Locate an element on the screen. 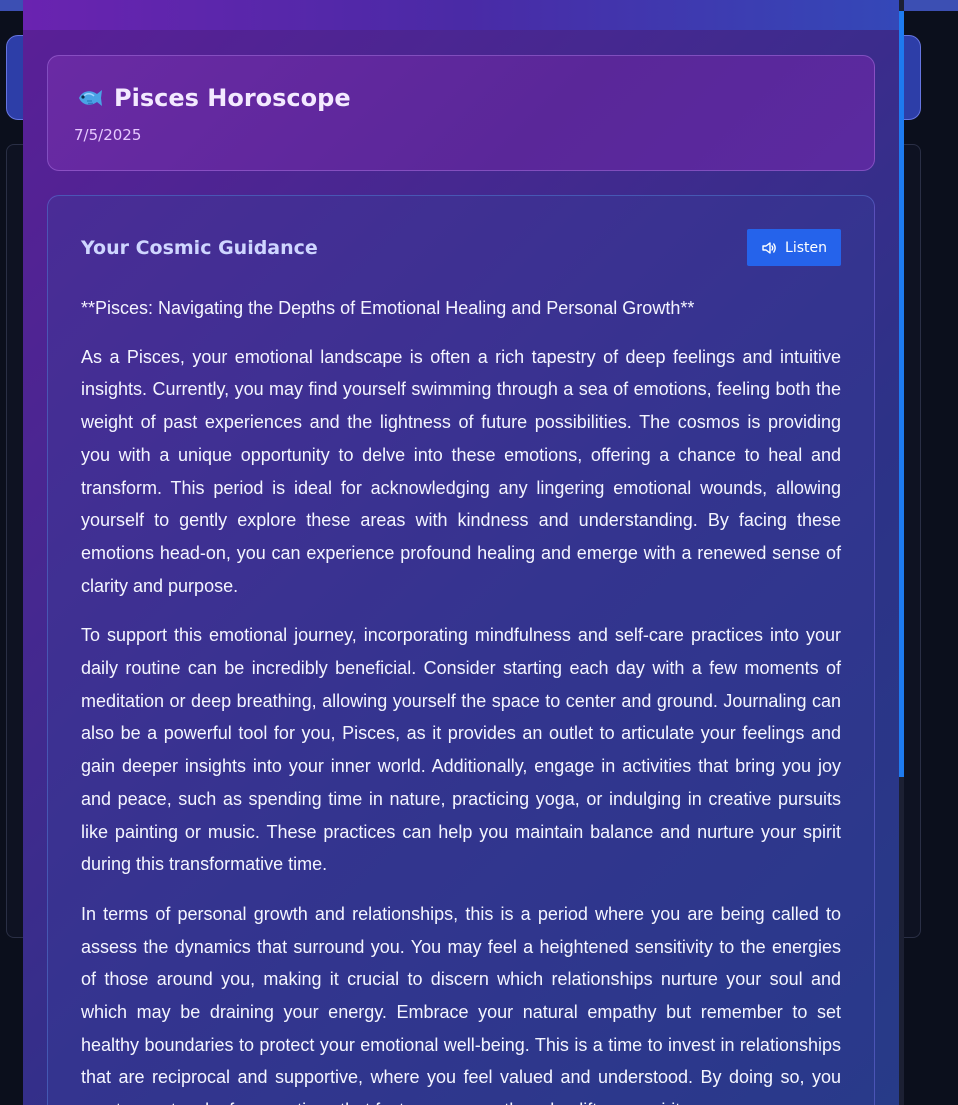  listen-button: Listen is located at coordinates (794, 247).